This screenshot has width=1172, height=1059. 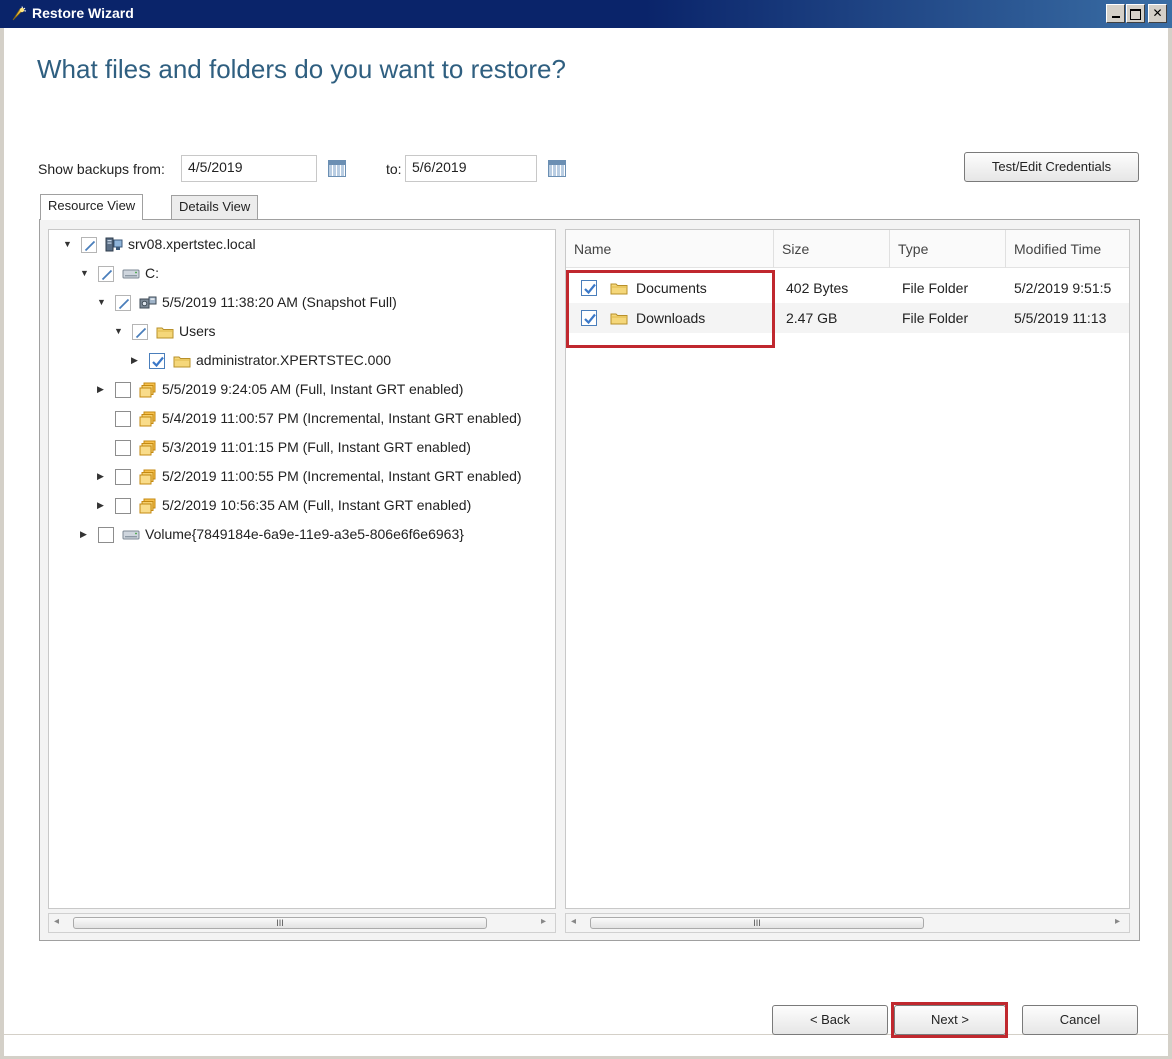 I want to click on minimize-button, so click(x=1115, y=13).